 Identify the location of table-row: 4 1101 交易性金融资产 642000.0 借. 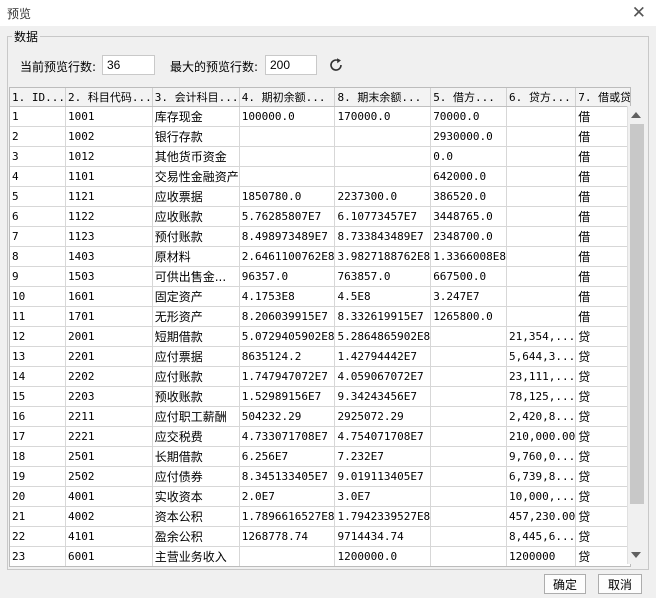
(320, 176).